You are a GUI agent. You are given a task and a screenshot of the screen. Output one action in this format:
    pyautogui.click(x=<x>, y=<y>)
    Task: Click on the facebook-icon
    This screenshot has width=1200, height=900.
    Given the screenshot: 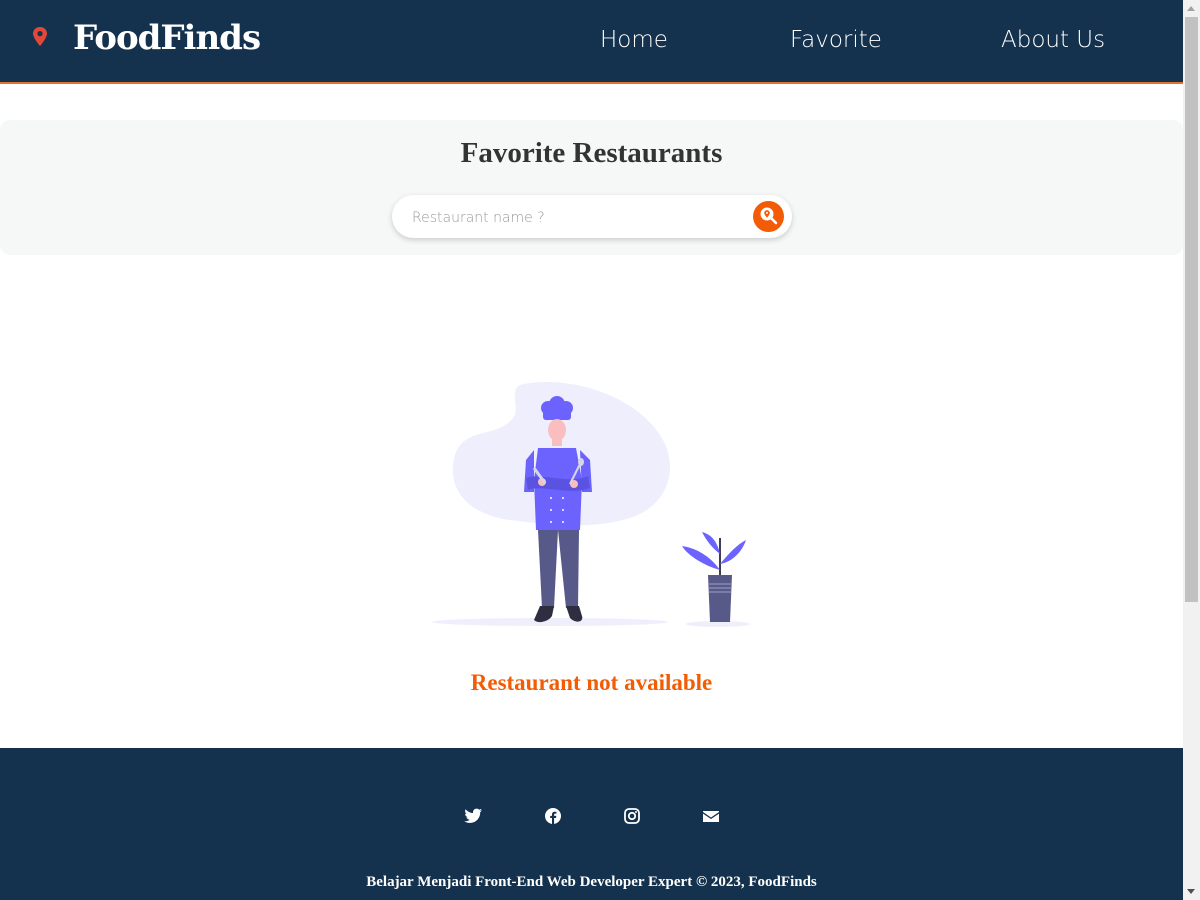 What is the action you would take?
    pyautogui.click(x=553, y=816)
    